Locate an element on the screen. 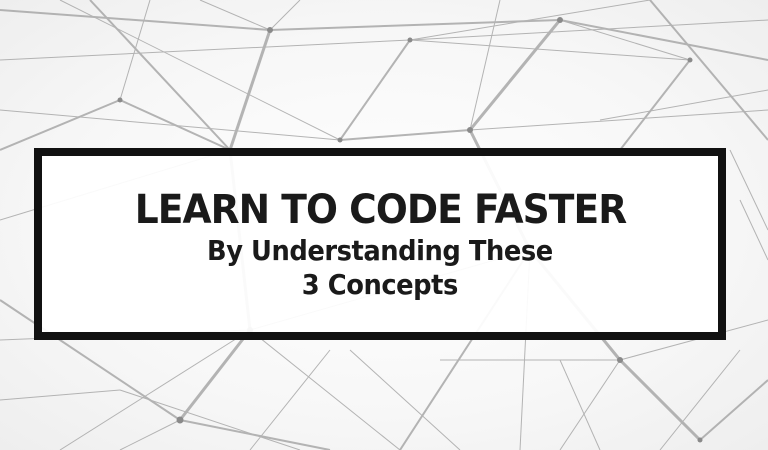 The image size is (768, 450). subheadline-line-1: By Understanding These is located at coordinates (380, 250).